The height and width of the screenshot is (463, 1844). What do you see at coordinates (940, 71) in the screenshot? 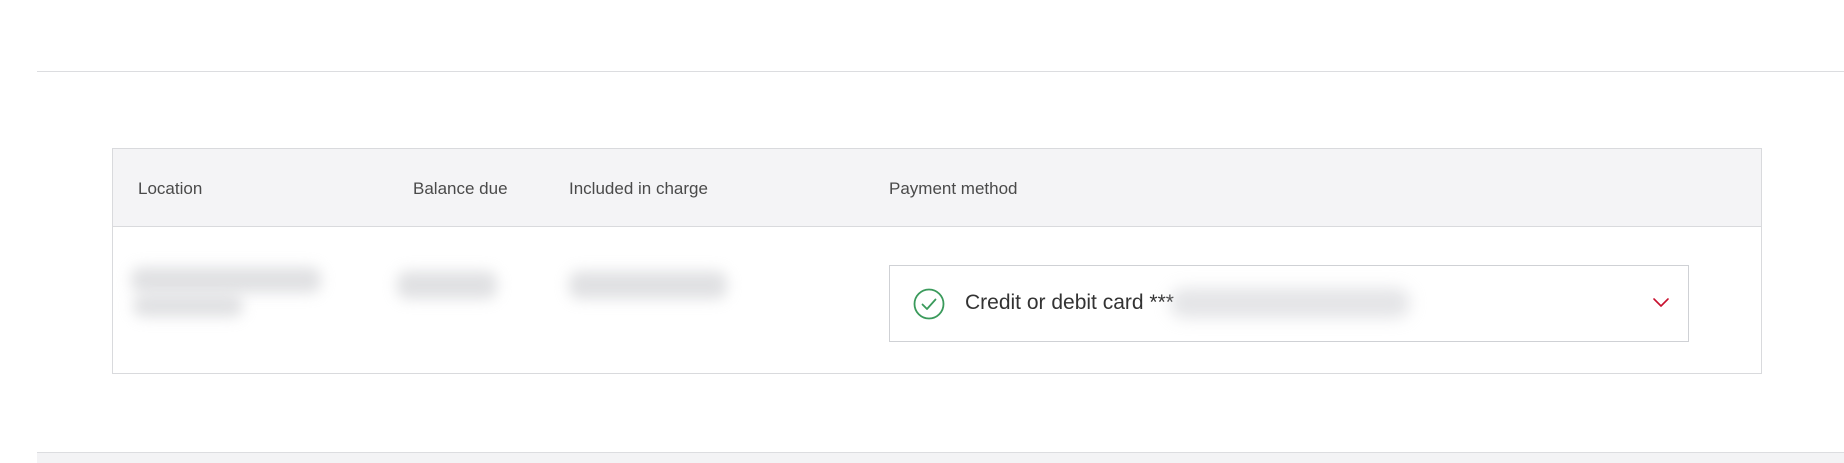
I see `section-divider` at bounding box center [940, 71].